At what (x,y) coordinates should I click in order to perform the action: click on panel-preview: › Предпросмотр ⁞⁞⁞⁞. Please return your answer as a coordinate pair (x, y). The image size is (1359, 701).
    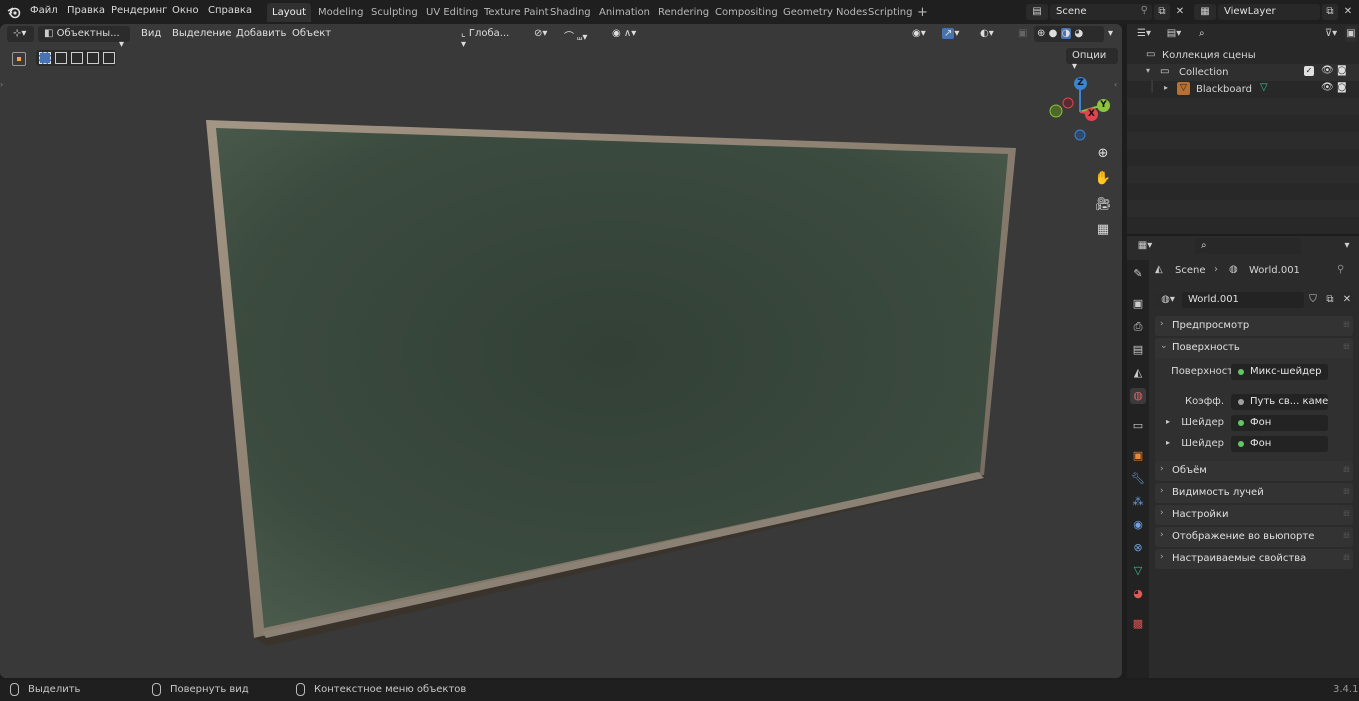
    Looking at the image, I should click on (1254, 326).